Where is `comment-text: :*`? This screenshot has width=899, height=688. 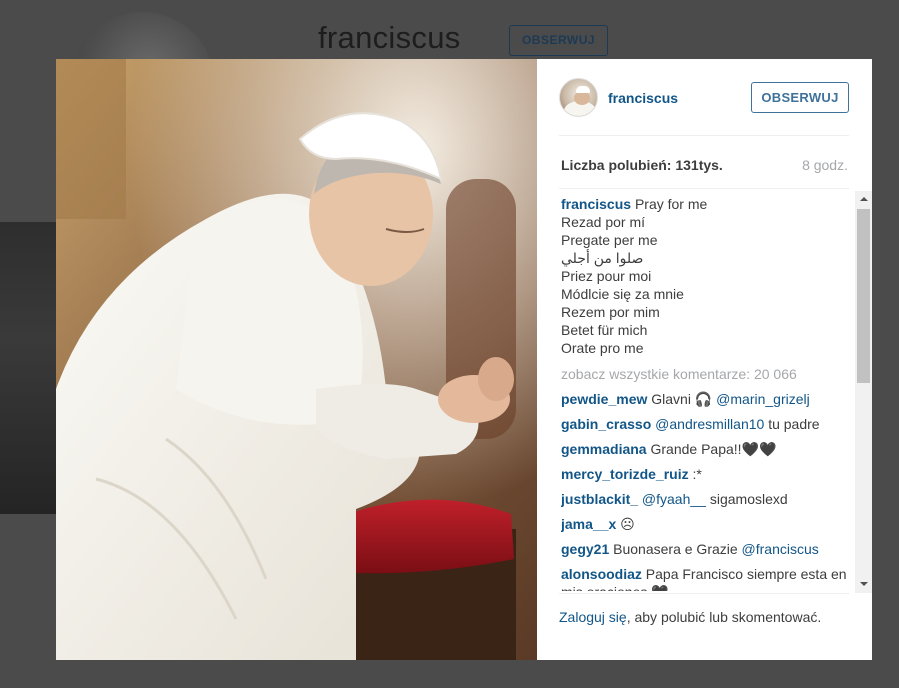
comment-text: :* is located at coordinates (697, 474).